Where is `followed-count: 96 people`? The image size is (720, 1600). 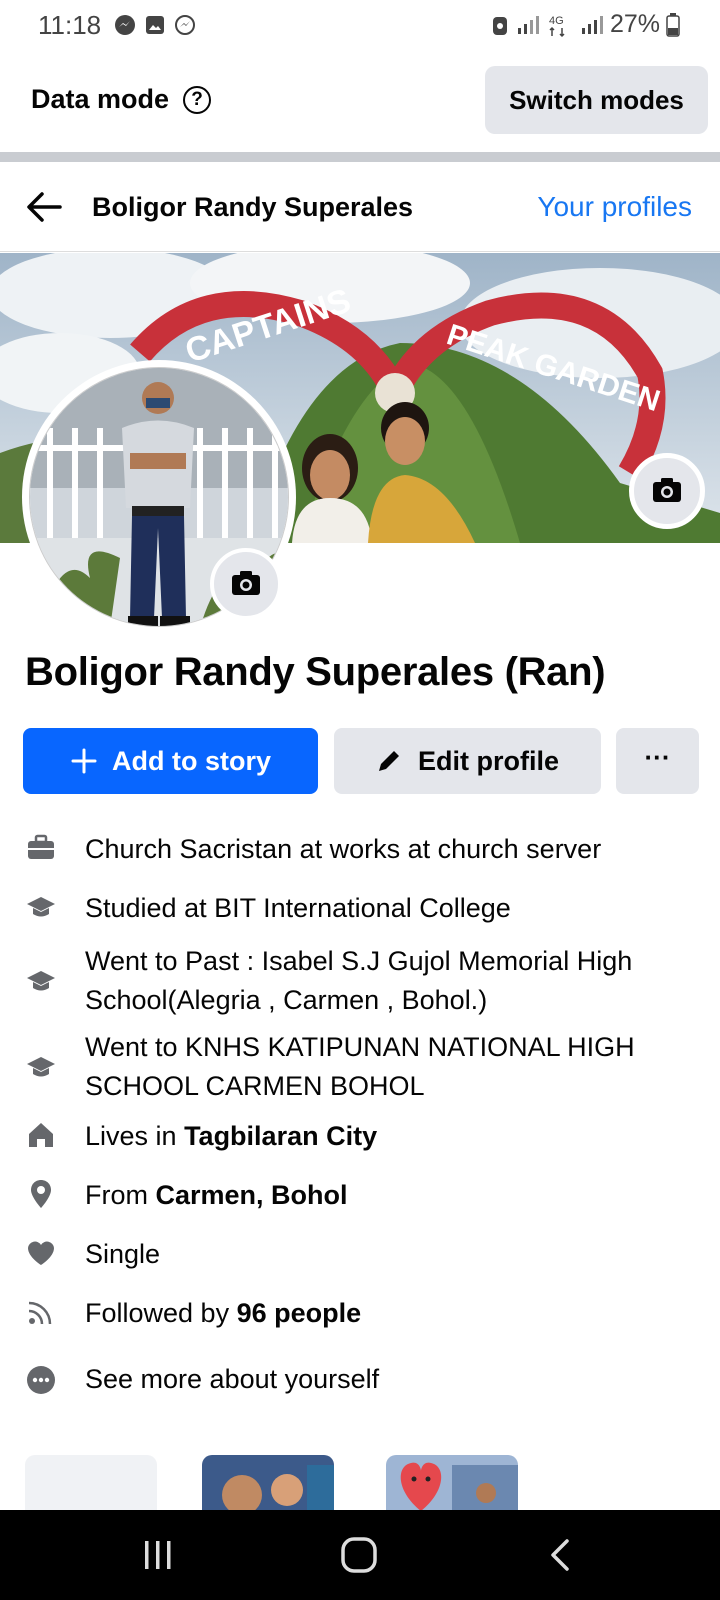 followed-count: 96 people is located at coordinates (299, 1313).